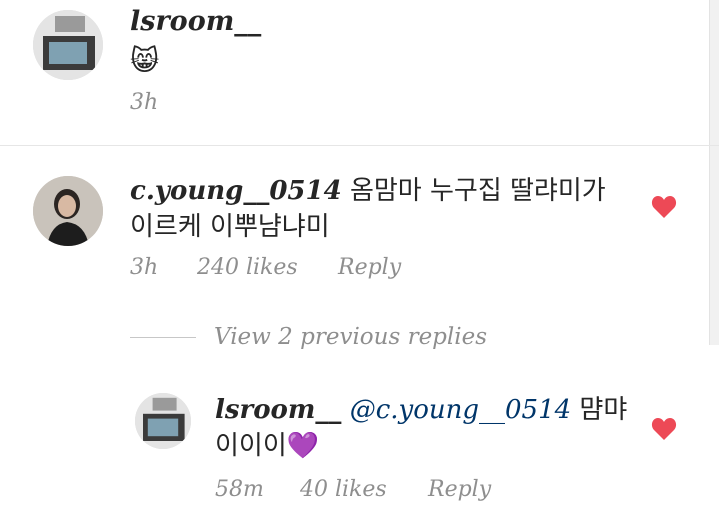 This screenshot has height=513, width=719. I want to click on mention-link: @c.young__0514, so click(460, 410).